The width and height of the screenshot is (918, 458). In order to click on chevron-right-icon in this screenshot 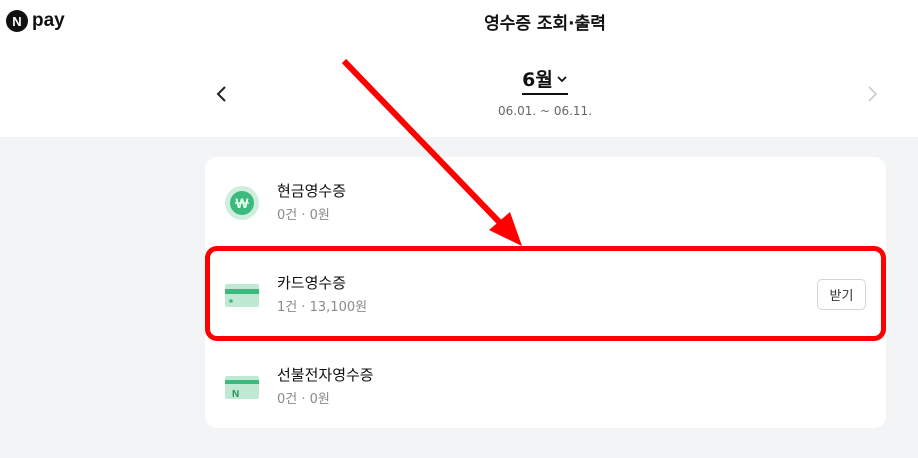, I will do `click(873, 94)`.